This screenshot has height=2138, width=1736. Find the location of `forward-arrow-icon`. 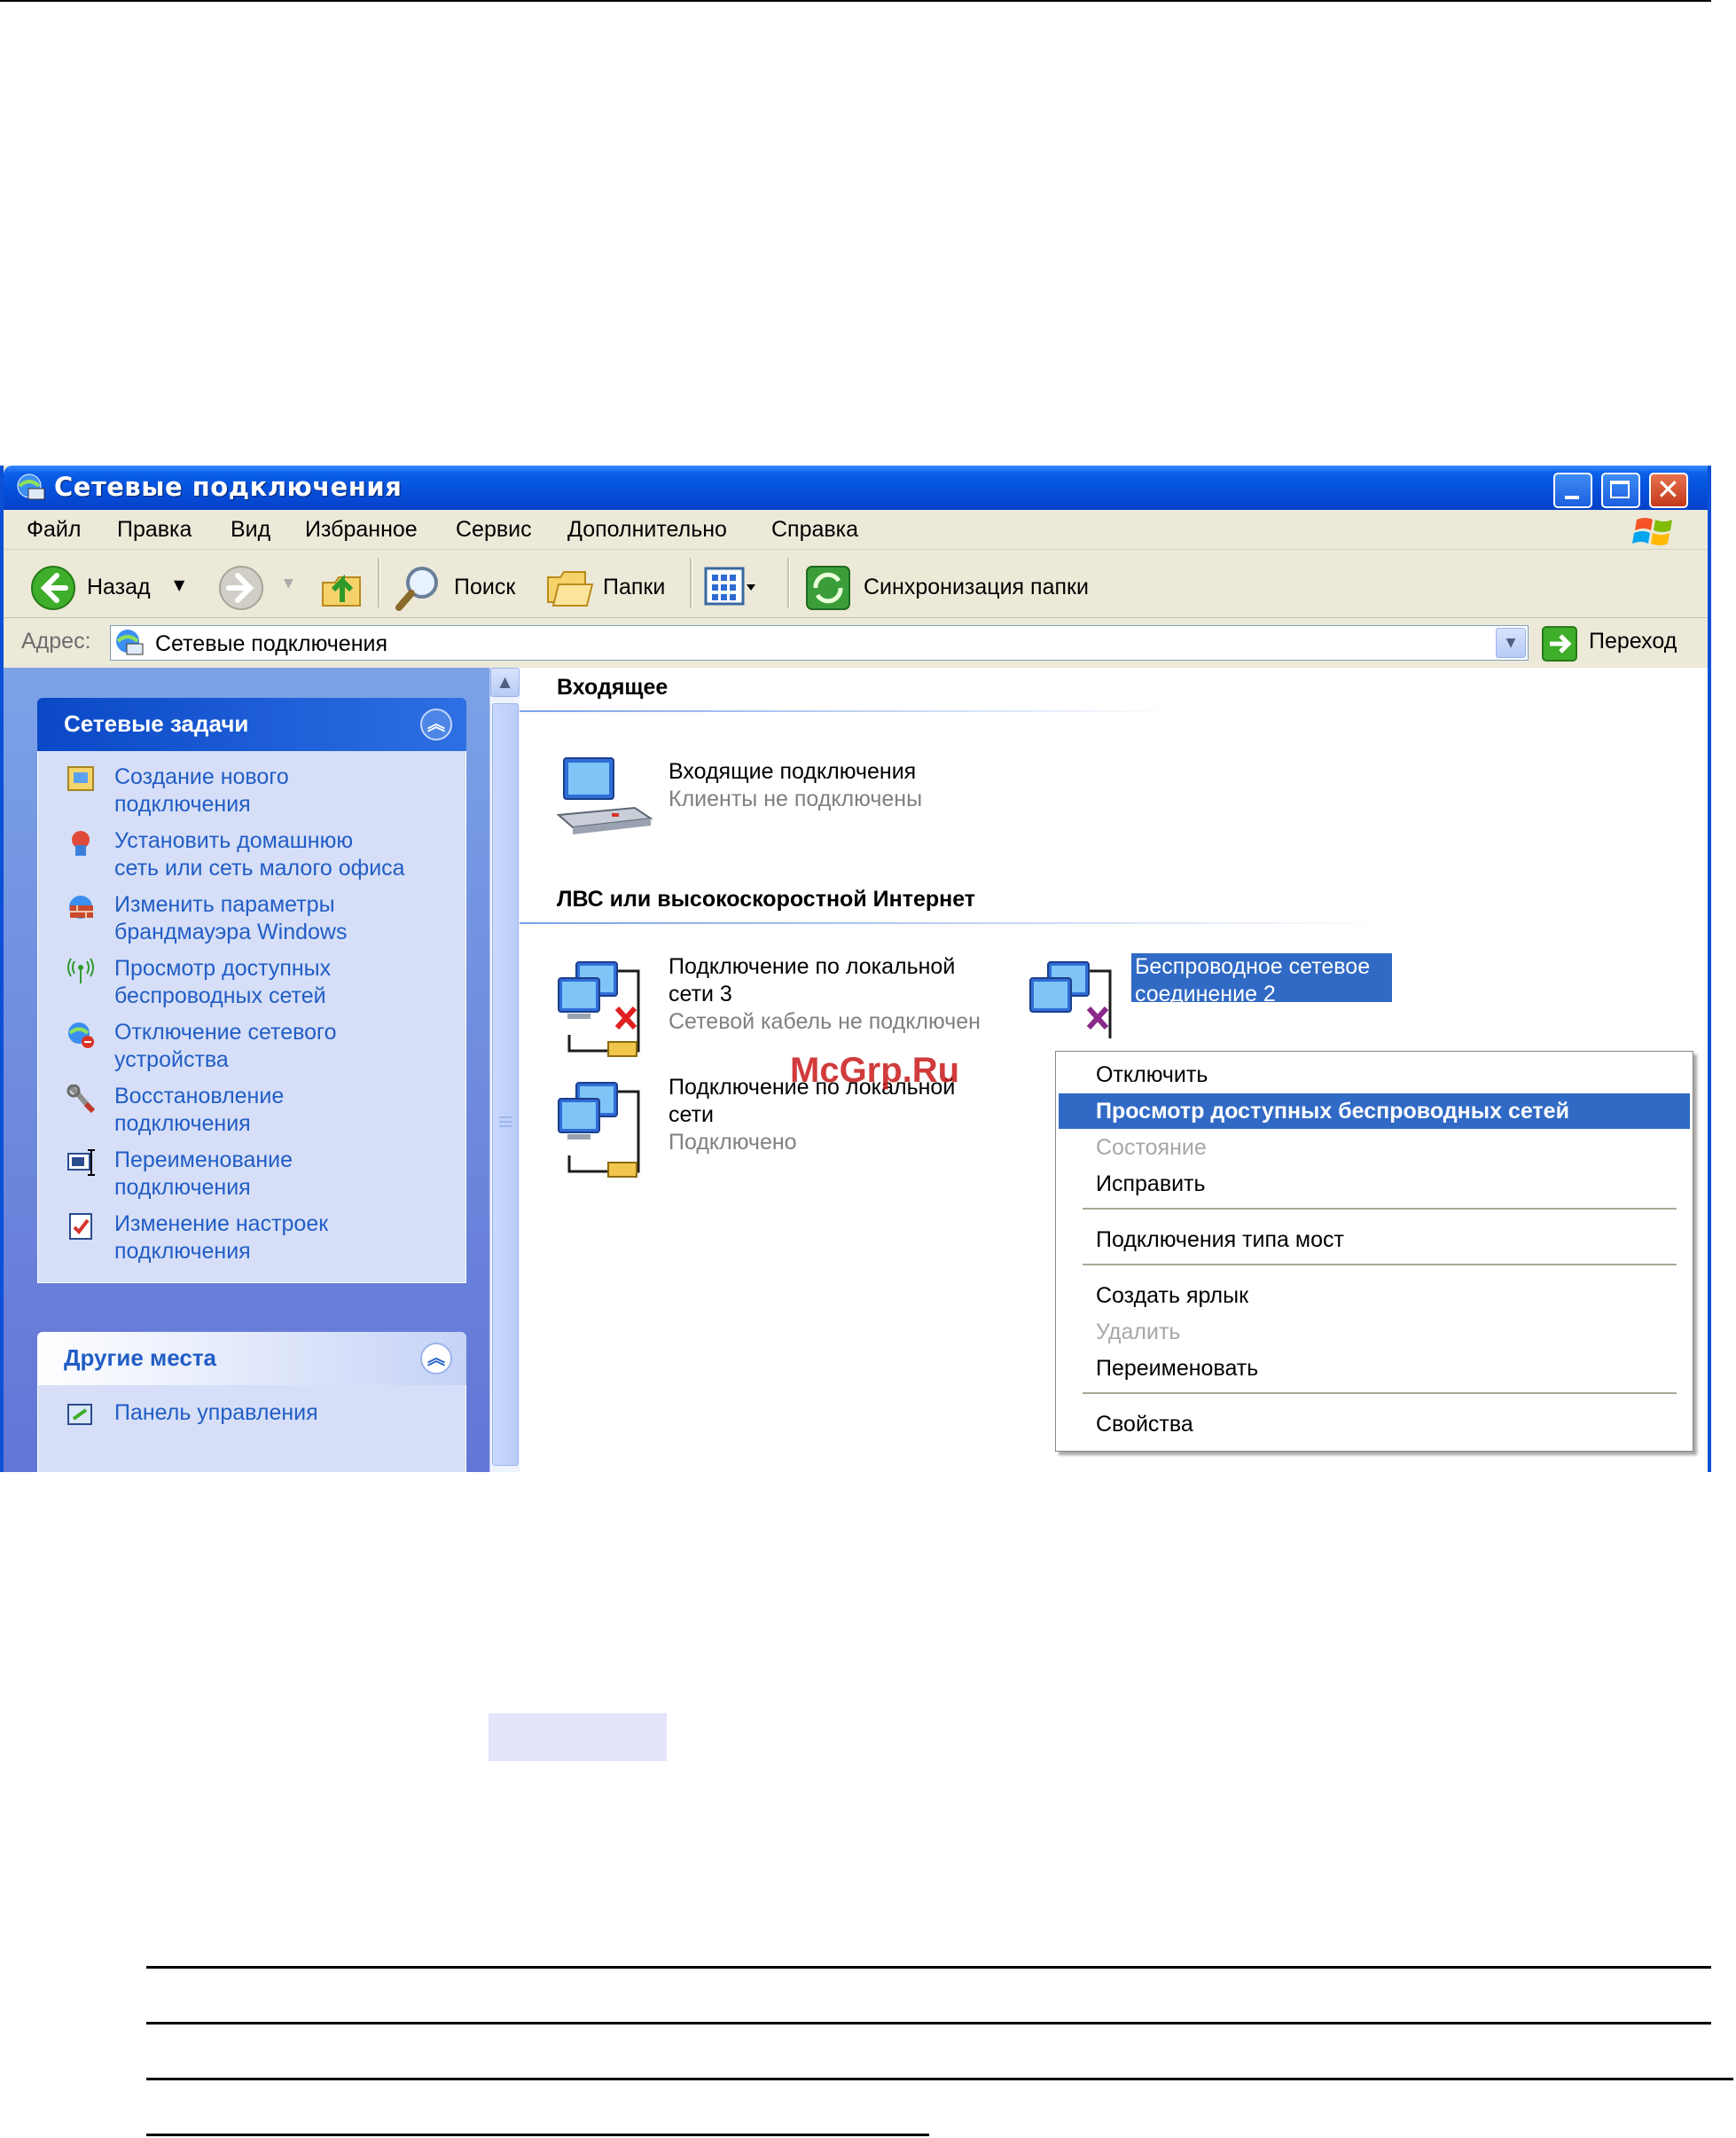

forward-arrow-icon is located at coordinates (241, 588).